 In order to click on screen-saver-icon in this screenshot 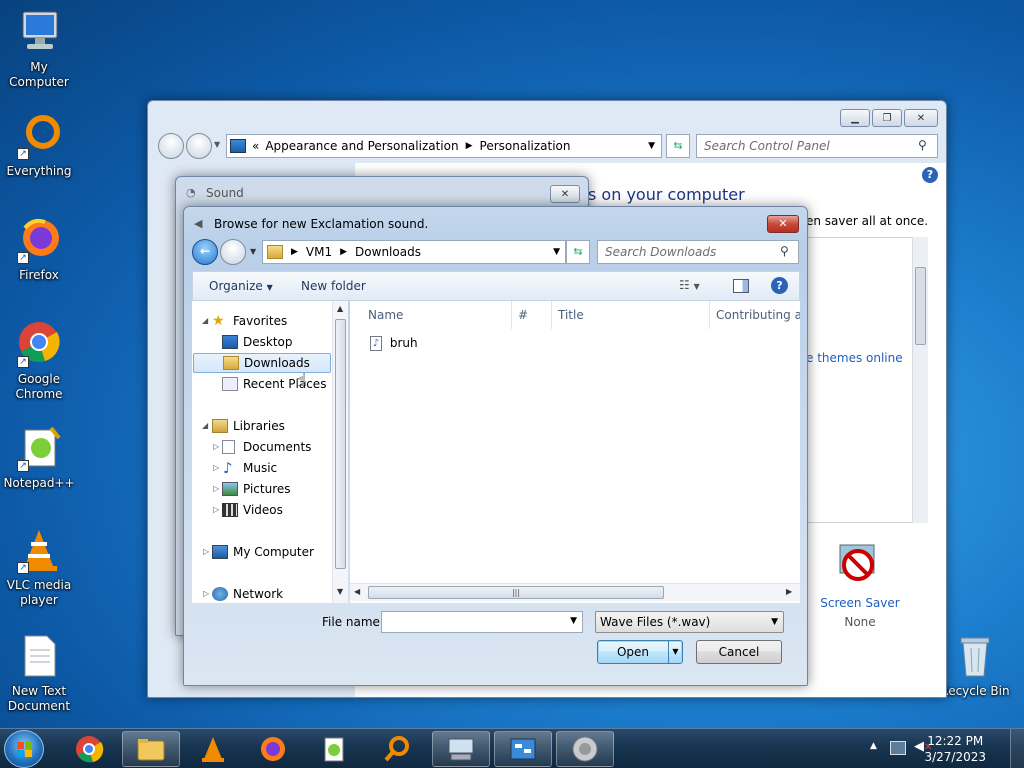, I will do `click(858, 565)`.